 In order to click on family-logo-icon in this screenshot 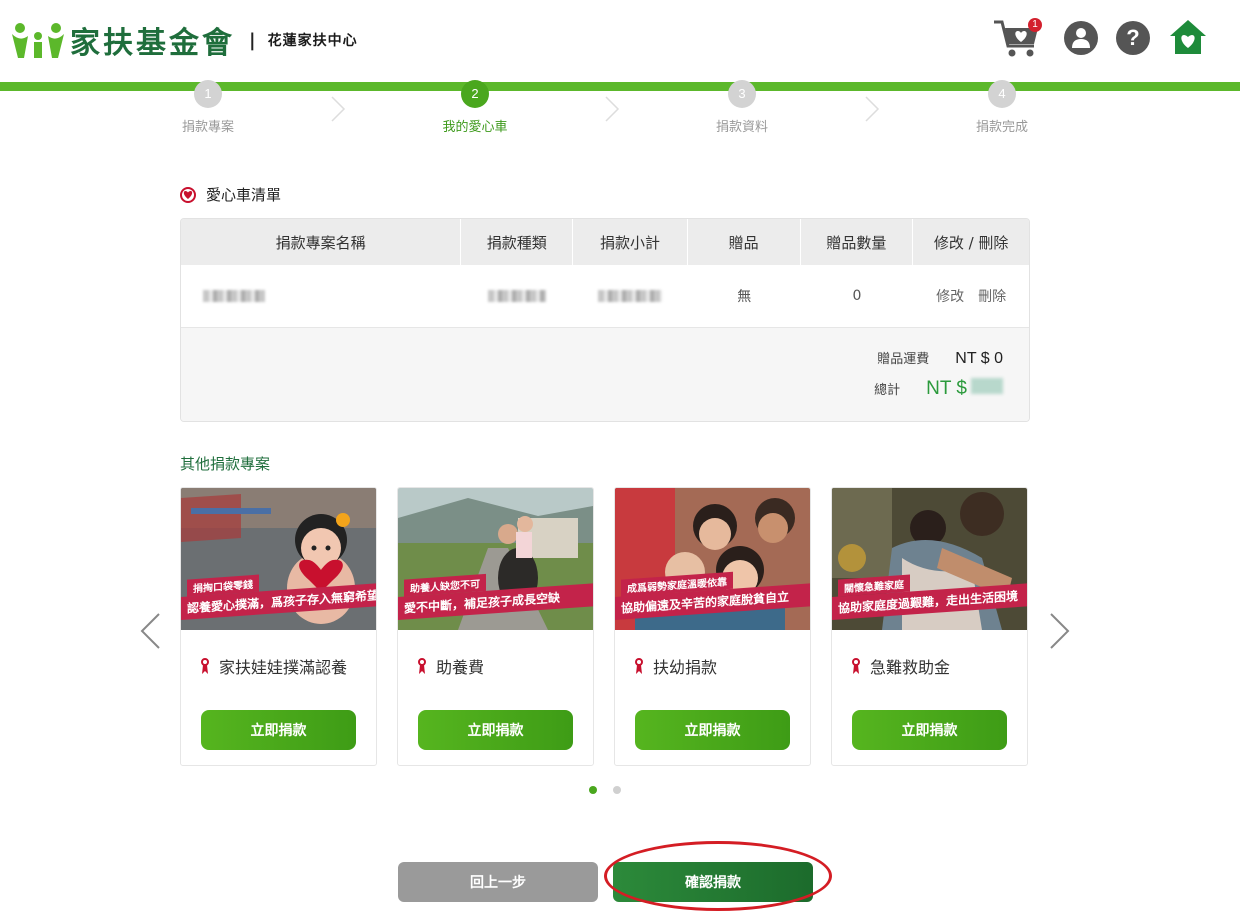, I will do `click(38, 40)`.